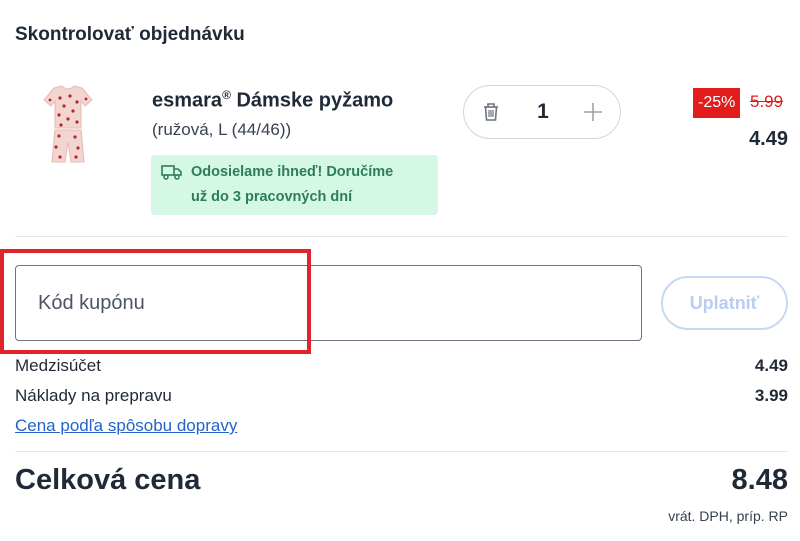  What do you see at coordinates (328, 303) in the screenshot?
I see `coupon-input` at bounding box center [328, 303].